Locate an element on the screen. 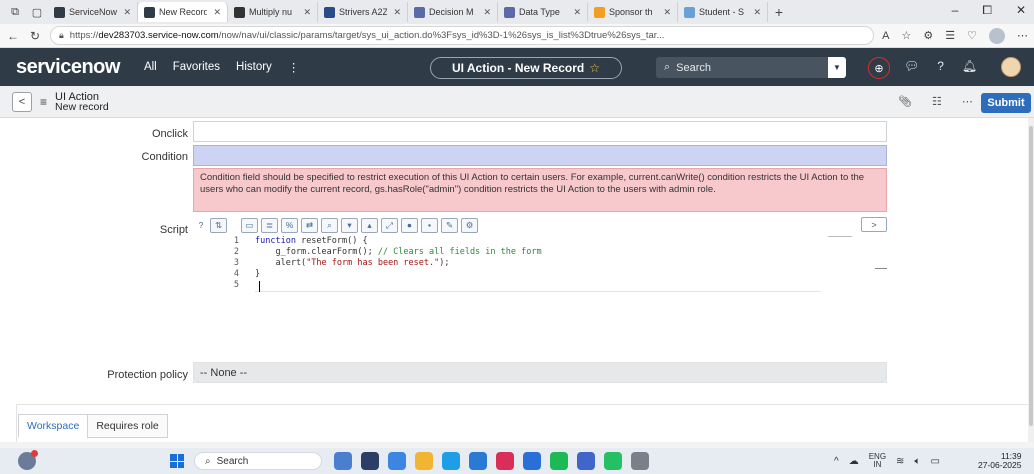 Image resolution: width=1034 pixels, height=474 pixels. menu-all: All is located at coordinates (150, 67).